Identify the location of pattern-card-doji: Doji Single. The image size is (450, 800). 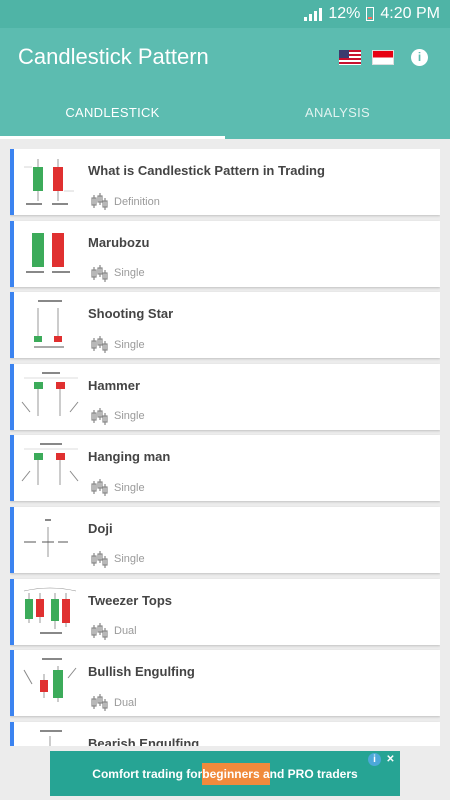
(225, 539).